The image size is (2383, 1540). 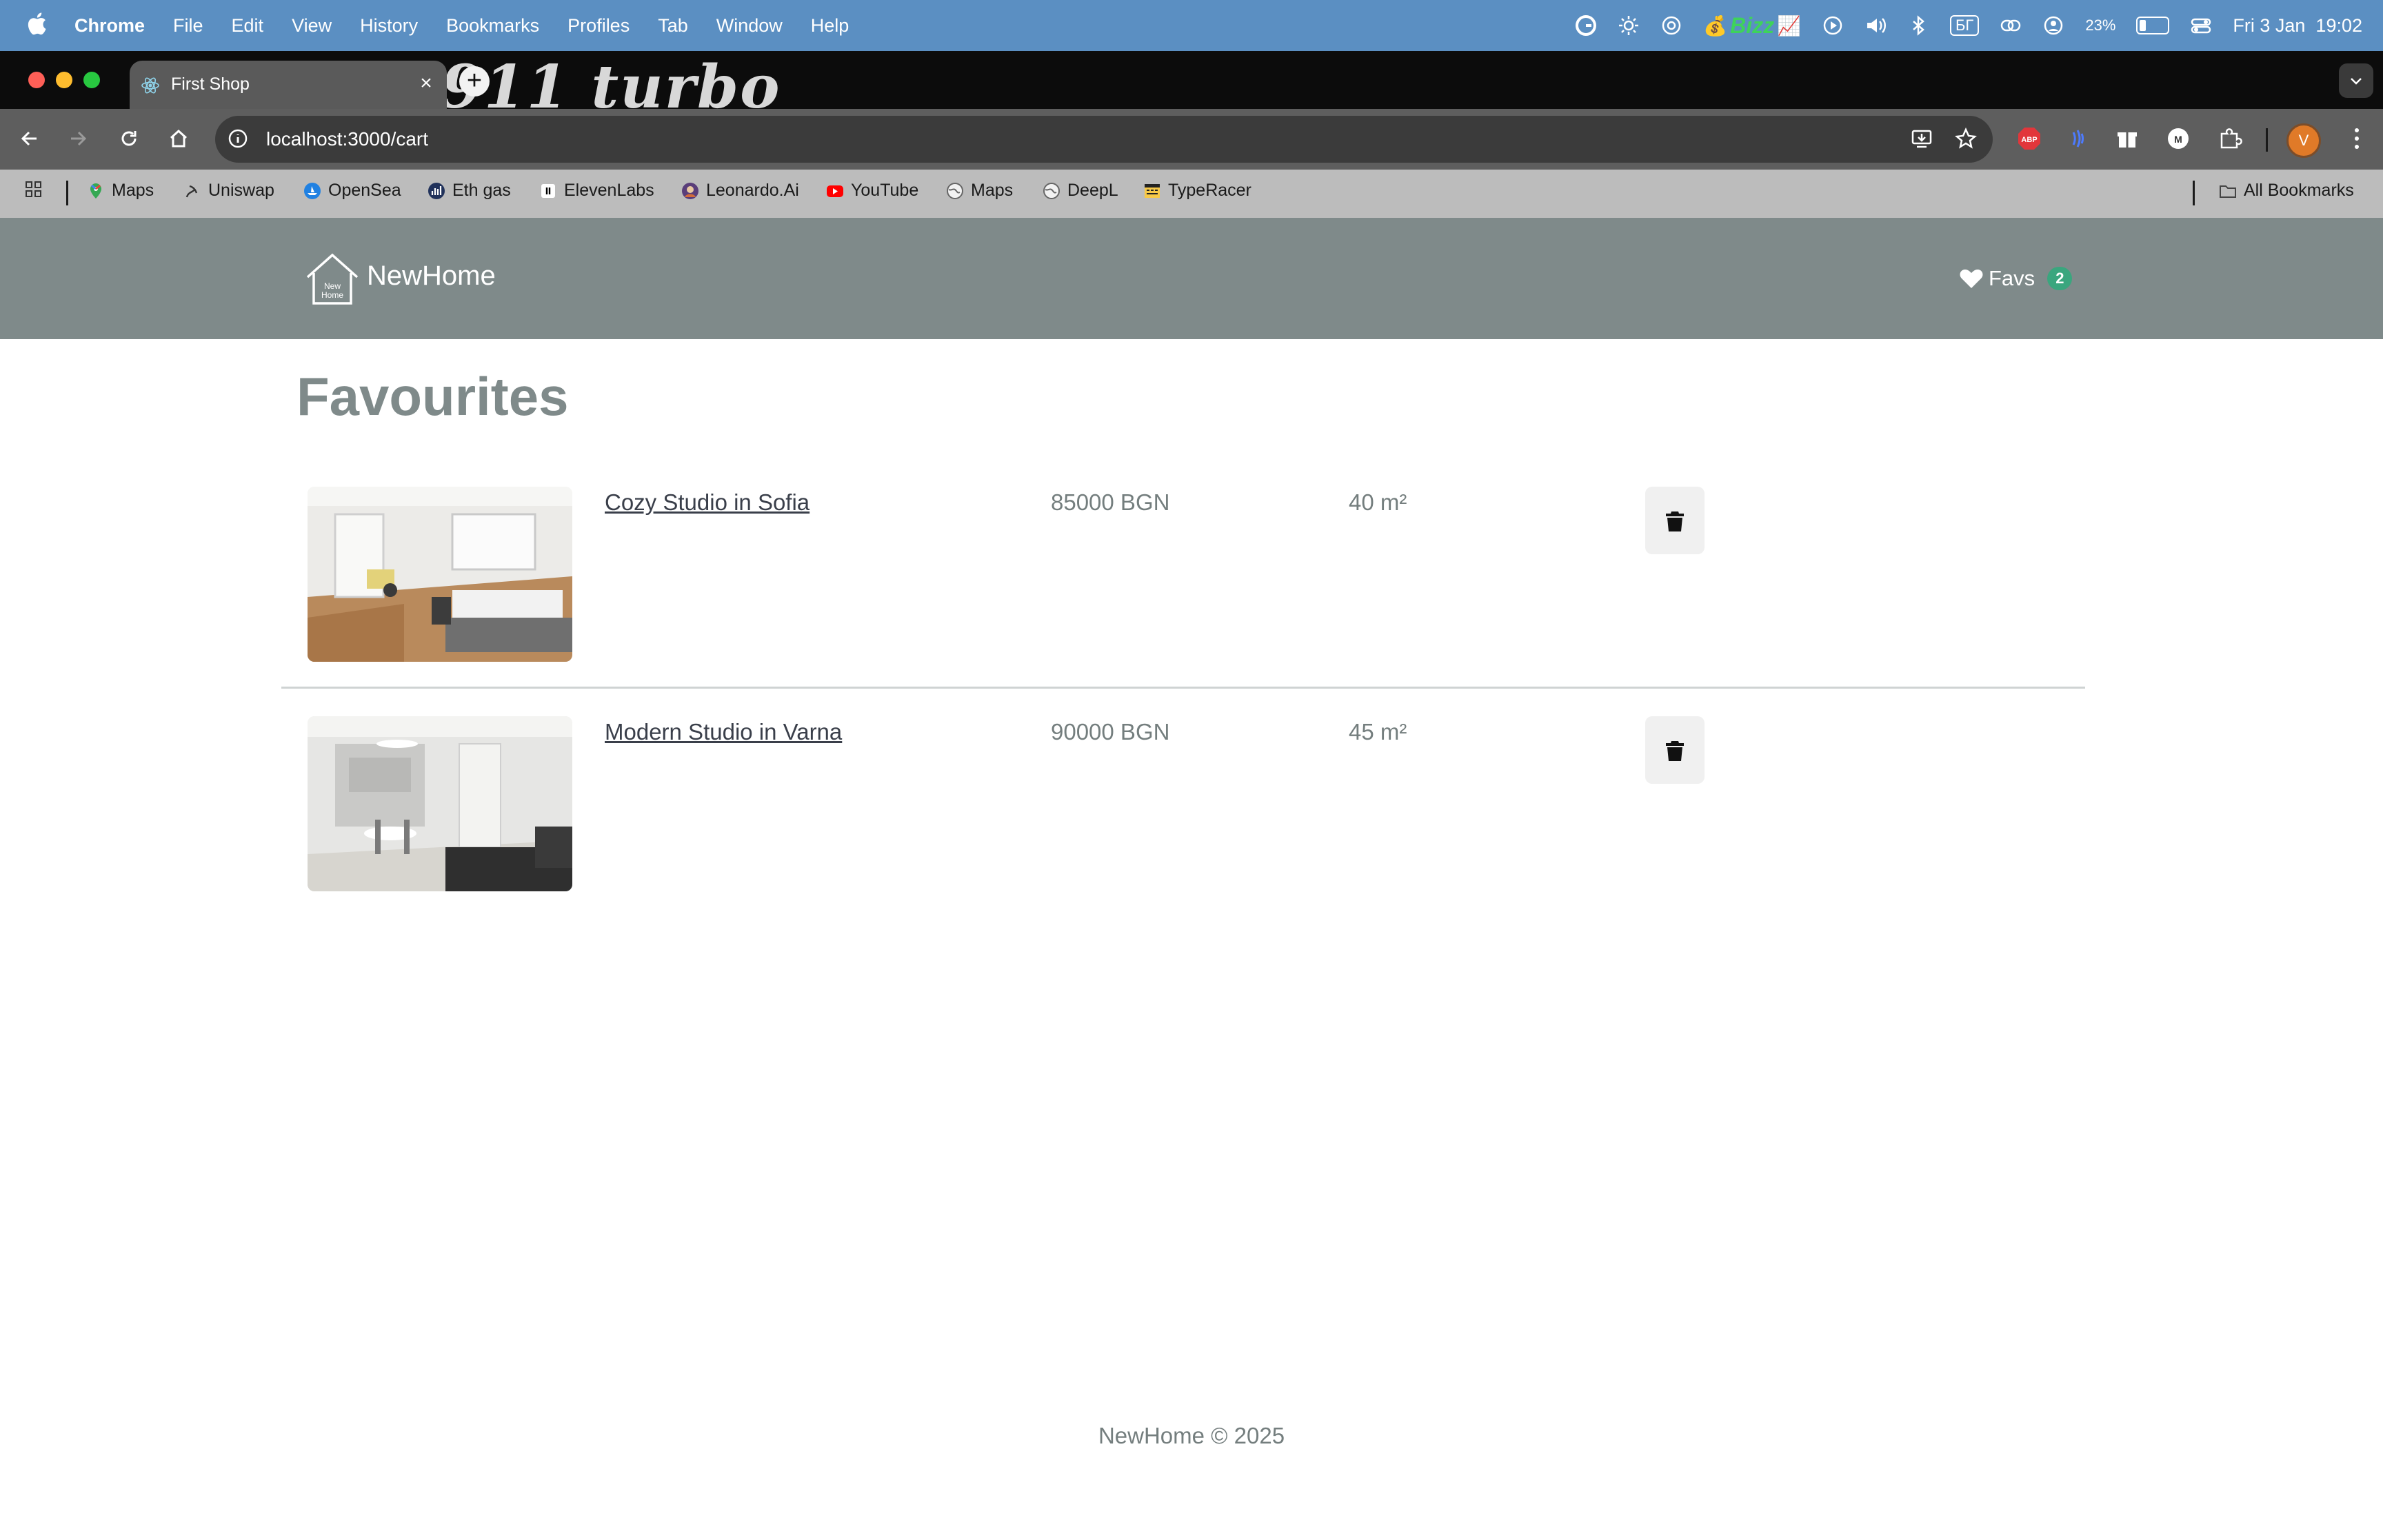 I want to click on bookmark-maps: Maps, so click(x=120, y=191).